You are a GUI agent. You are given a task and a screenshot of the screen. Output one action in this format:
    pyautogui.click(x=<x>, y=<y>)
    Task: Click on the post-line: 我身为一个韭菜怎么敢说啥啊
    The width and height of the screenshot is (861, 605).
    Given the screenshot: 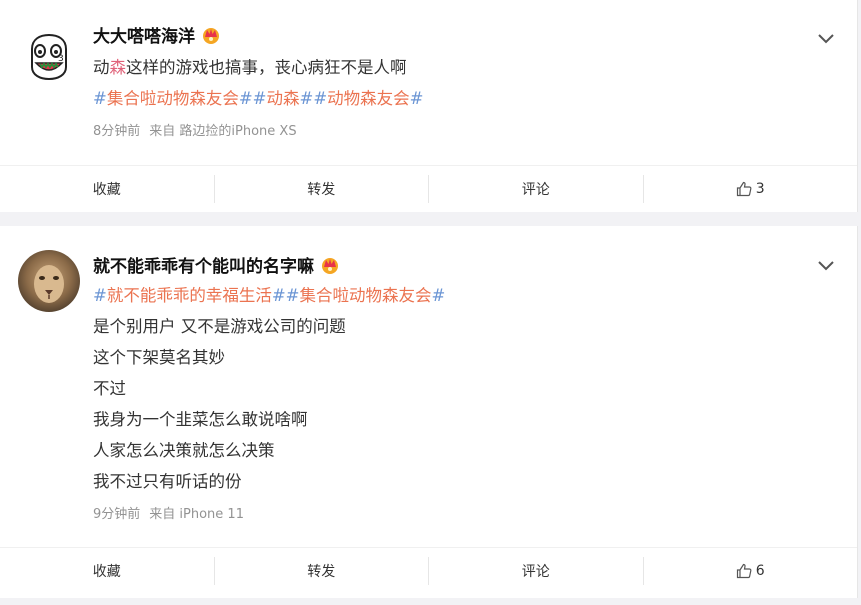 What is the action you would take?
    pyautogui.click(x=200, y=419)
    